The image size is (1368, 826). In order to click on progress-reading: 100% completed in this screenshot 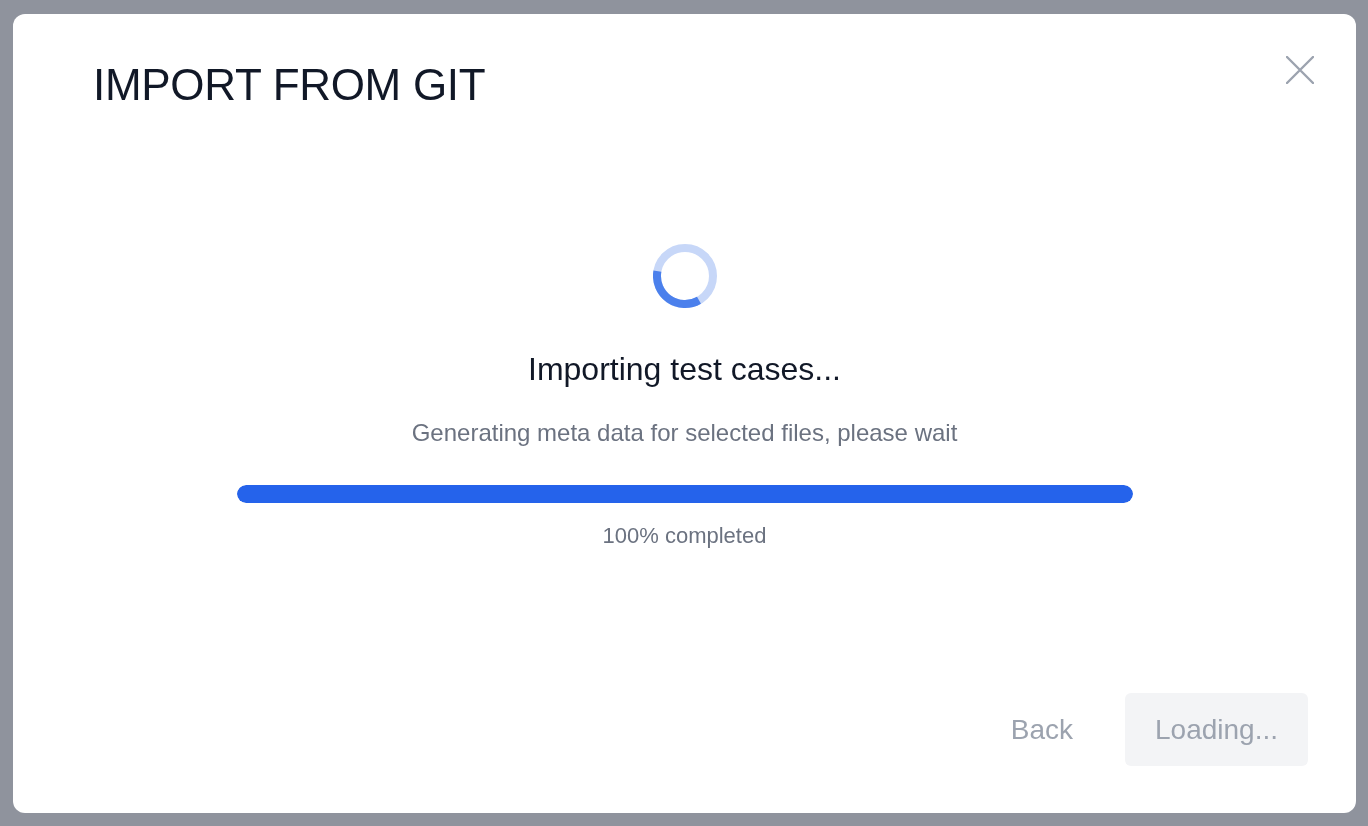, I will do `click(684, 536)`.